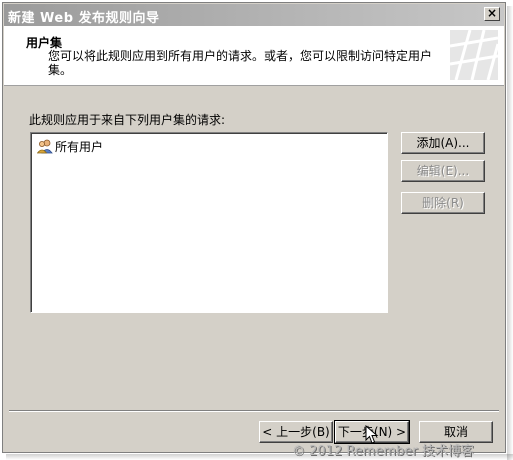  What do you see at coordinates (84, 18) in the screenshot?
I see `window-title: 新建 Web 发布规则向导` at bounding box center [84, 18].